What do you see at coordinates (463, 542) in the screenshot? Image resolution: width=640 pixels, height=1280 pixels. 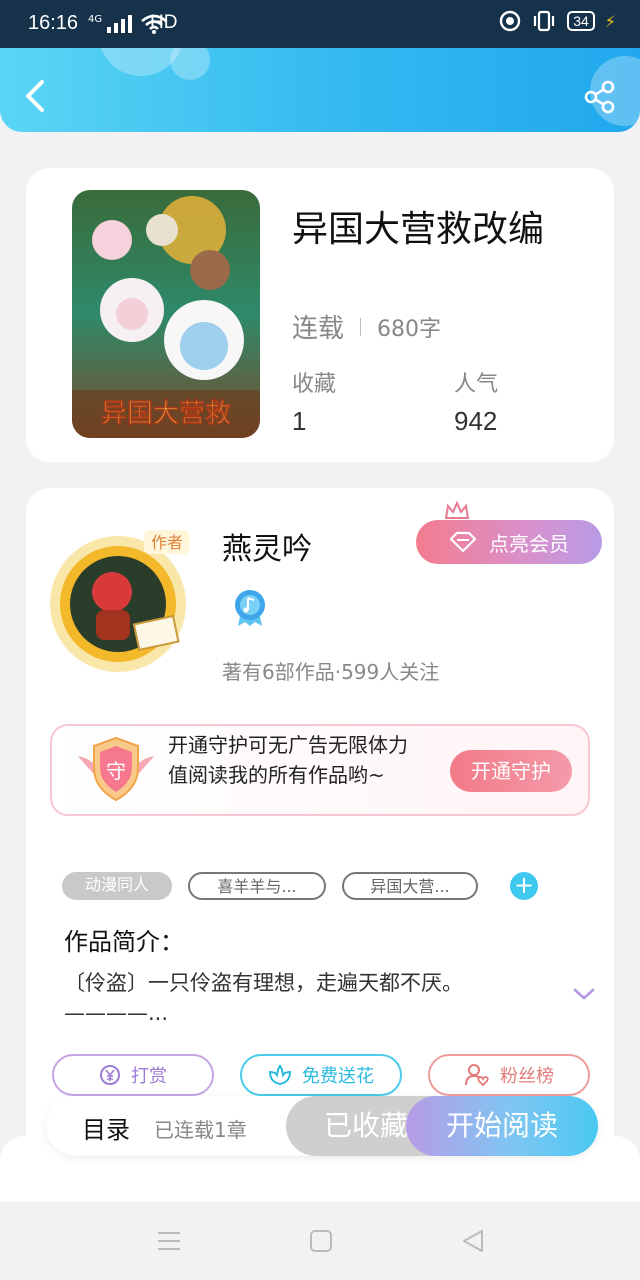 I see `diamond-icon` at bounding box center [463, 542].